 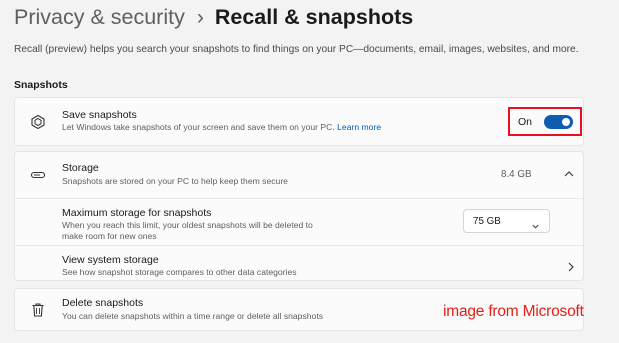 I want to click on view-system-storage-title: View system storage, so click(x=110, y=260).